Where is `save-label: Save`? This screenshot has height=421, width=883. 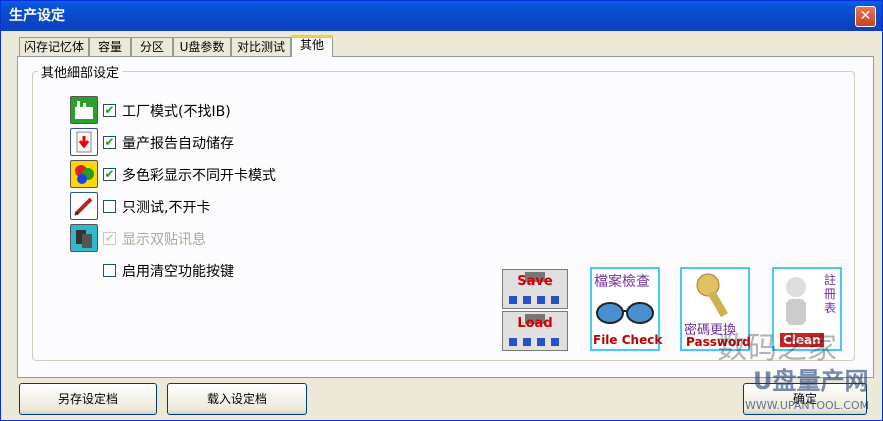 save-label: Save is located at coordinates (535, 281).